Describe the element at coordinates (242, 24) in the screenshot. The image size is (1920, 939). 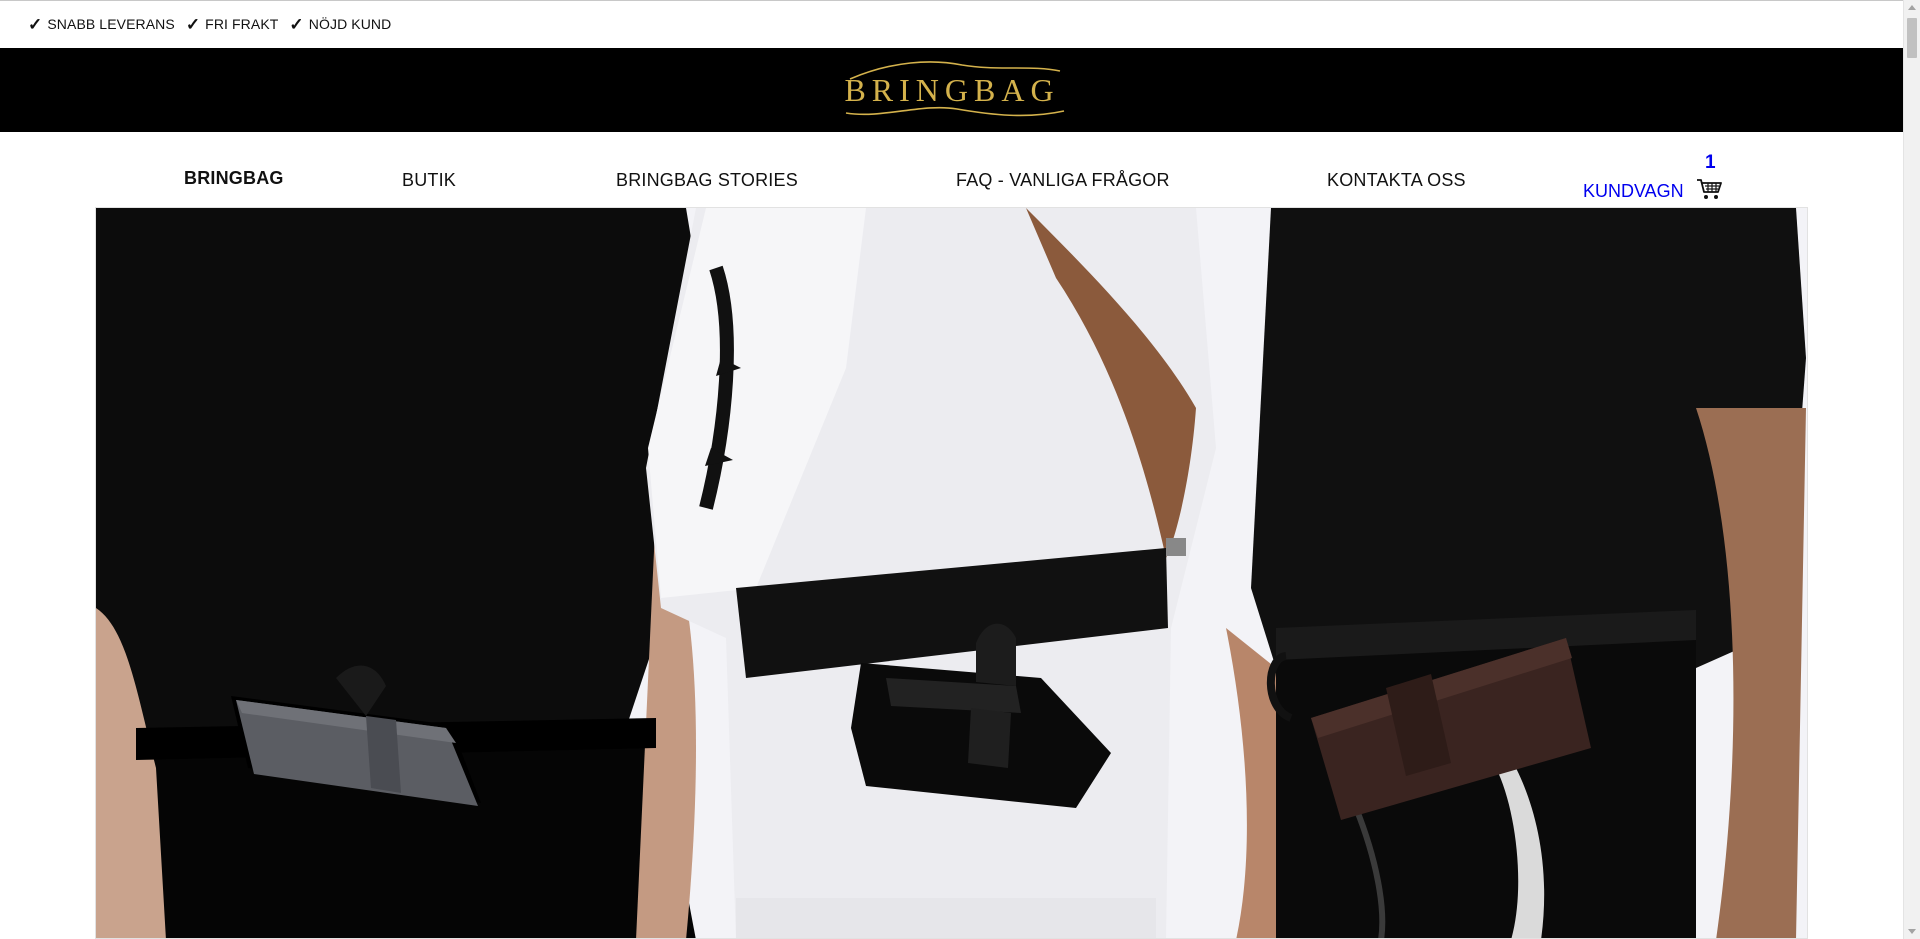
I see `usp-label: FRI FRAKT` at that location.